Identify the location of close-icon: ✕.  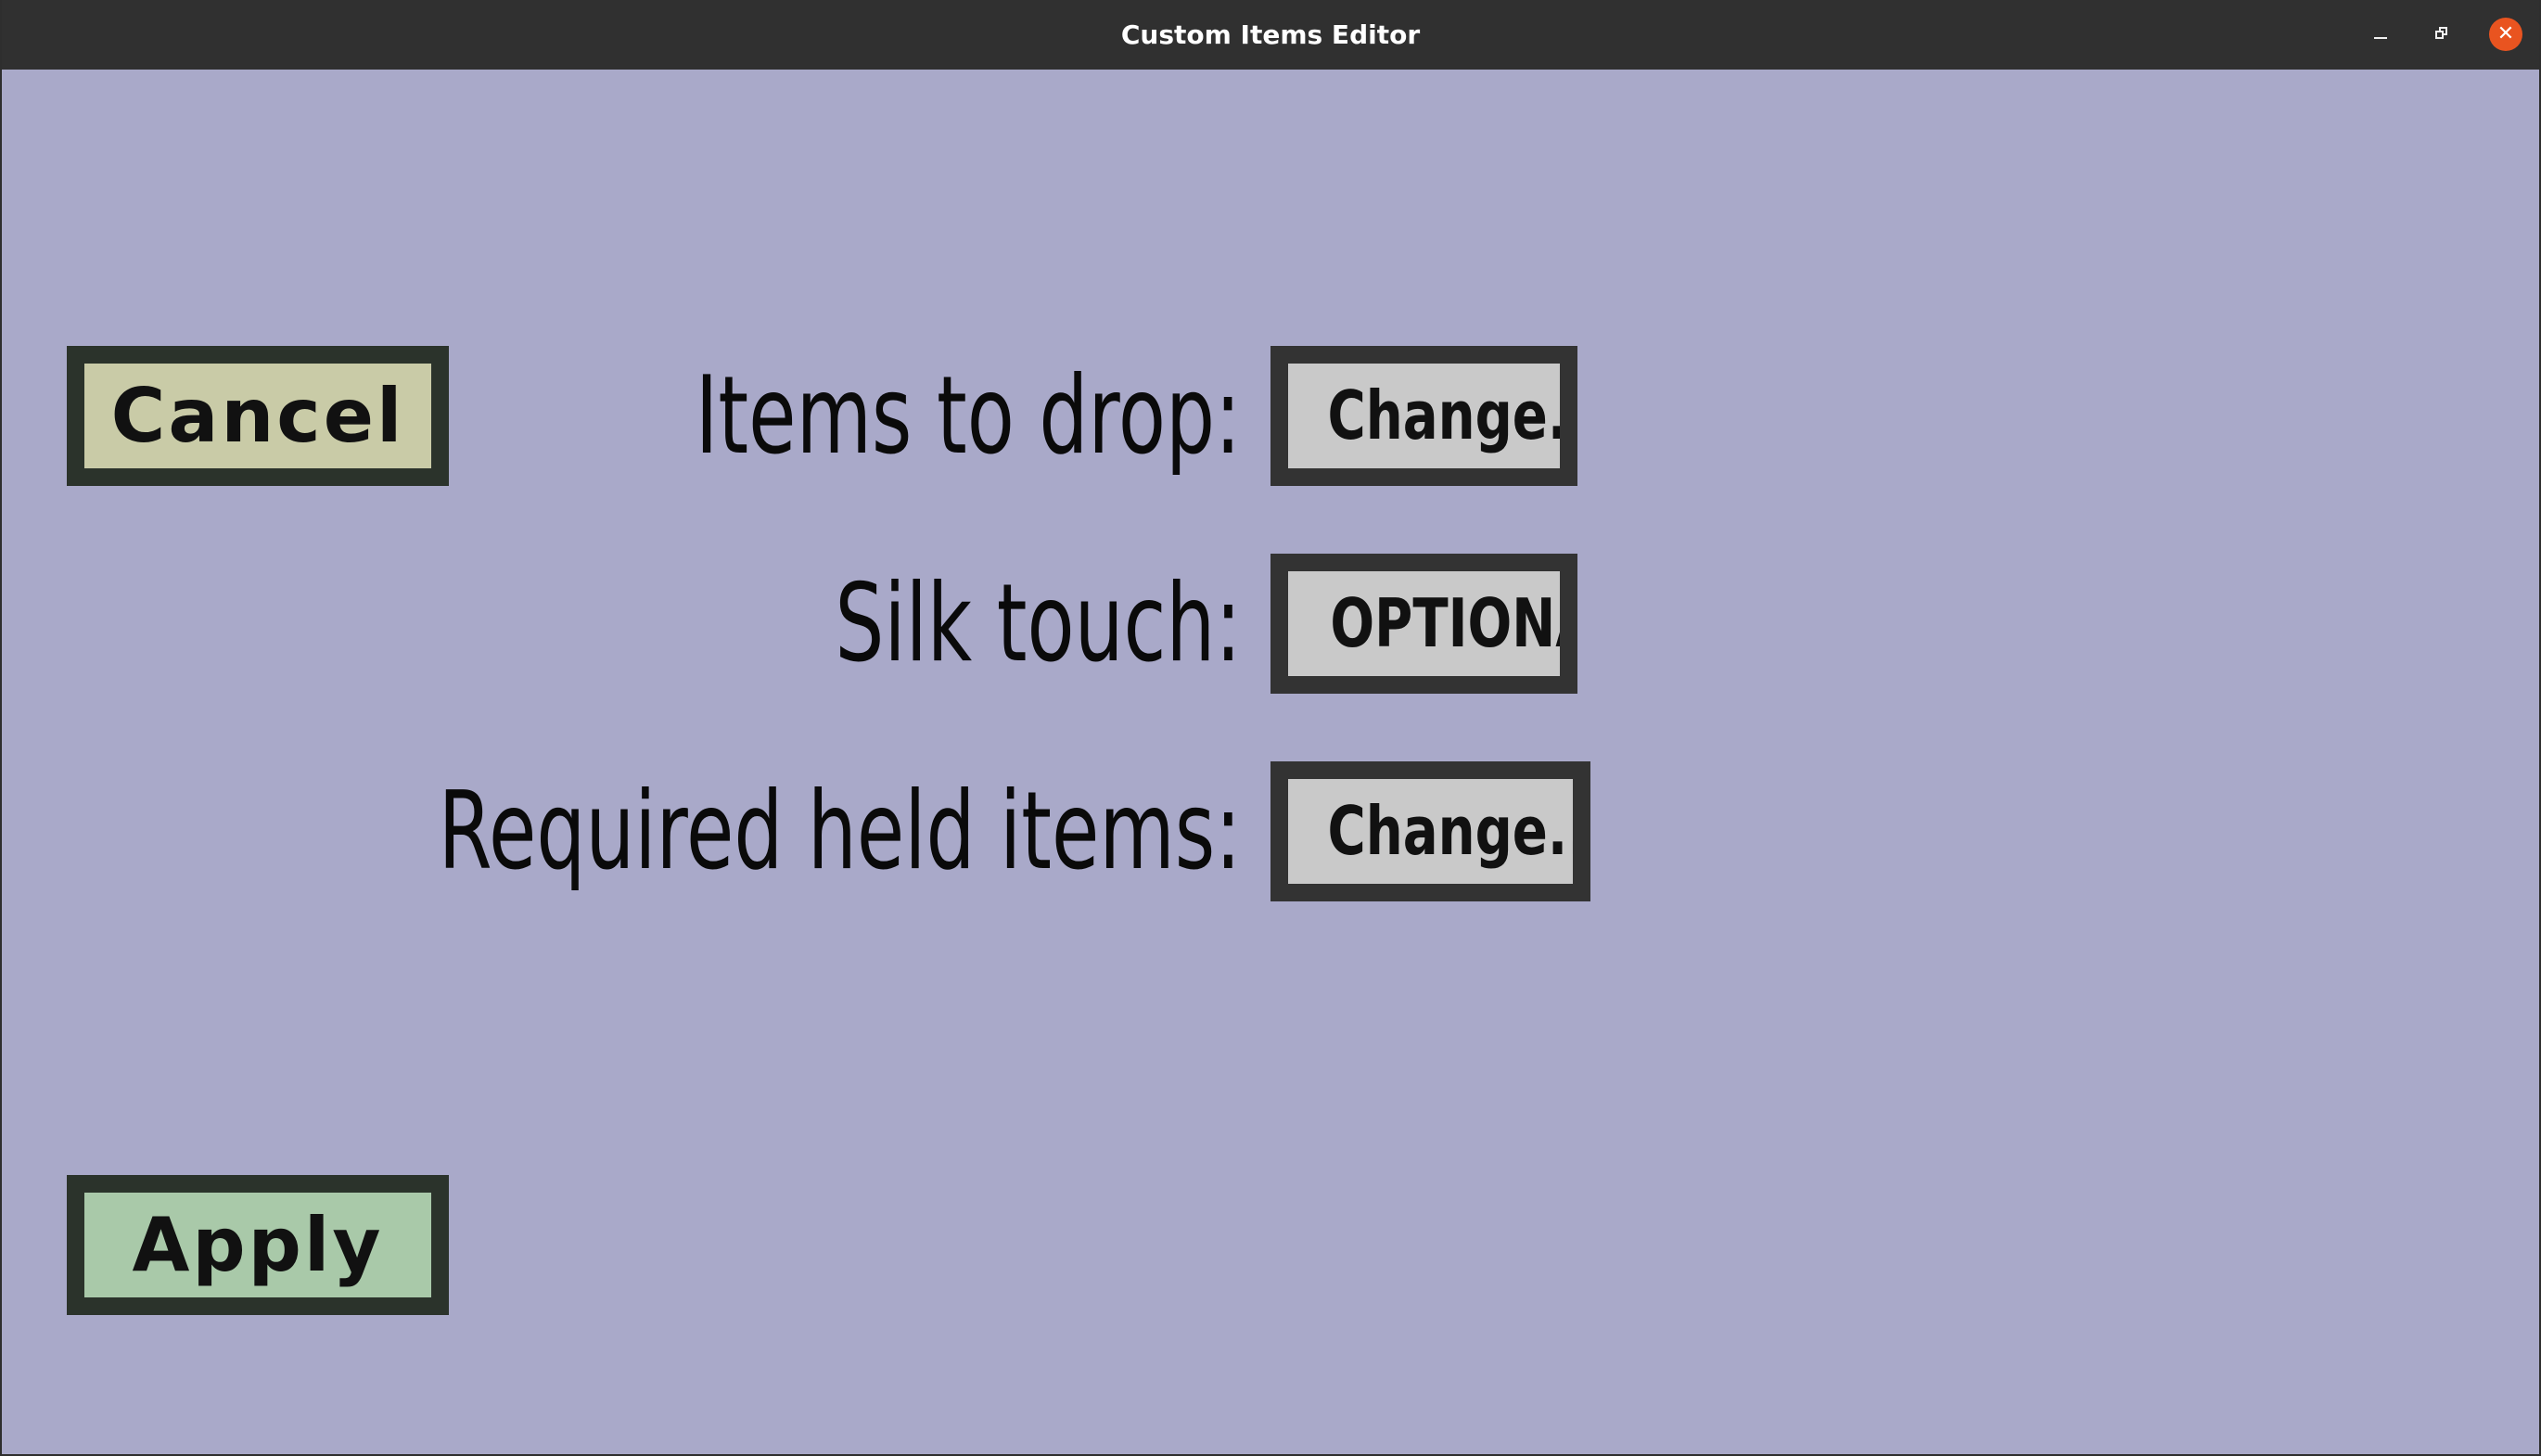
(2505, 33).